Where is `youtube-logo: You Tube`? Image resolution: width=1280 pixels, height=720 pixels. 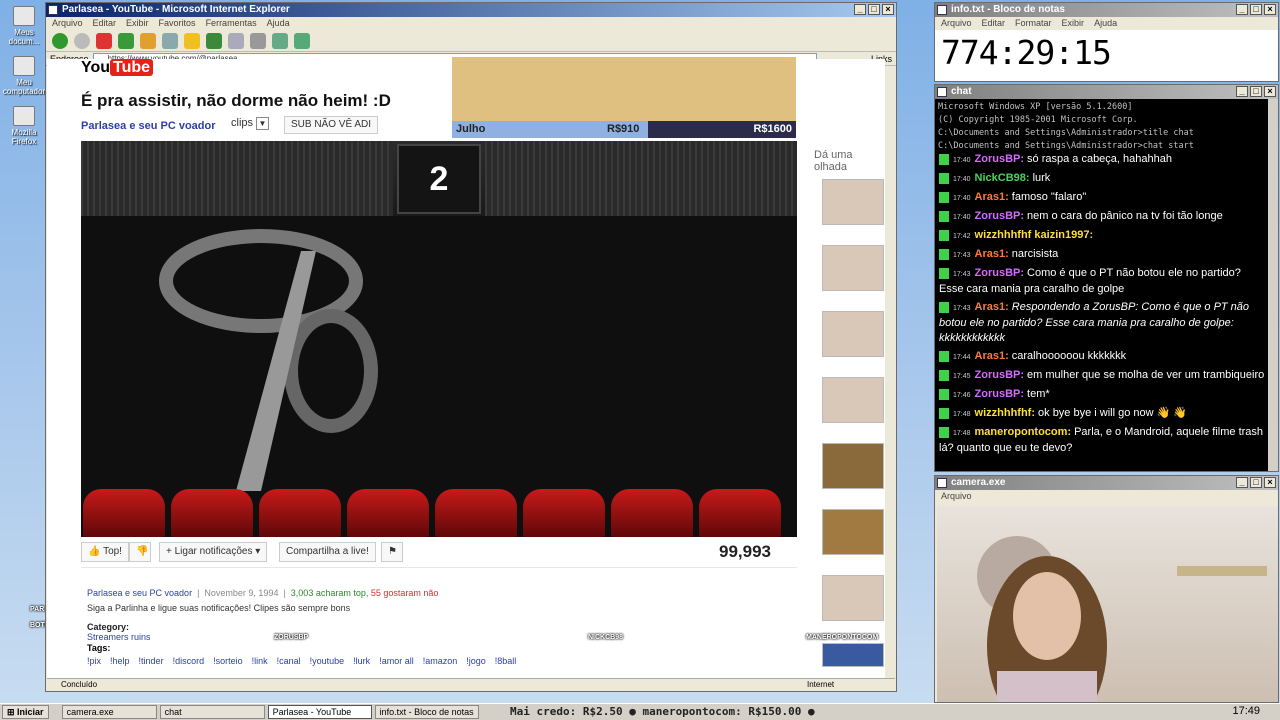
youtube-logo: You Tube is located at coordinates (121, 69).